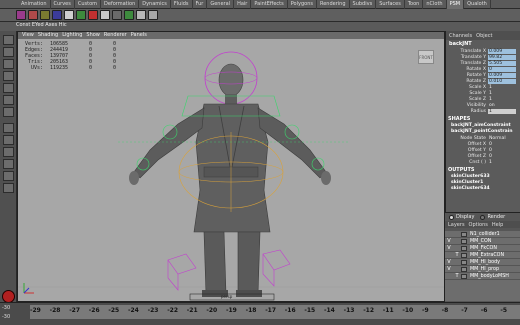 The height and width of the screenshot is (325, 520). Describe the element at coordinates (483, 51) in the screenshot. I see `channel-attribute-row: Translate X 0.009` at that location.